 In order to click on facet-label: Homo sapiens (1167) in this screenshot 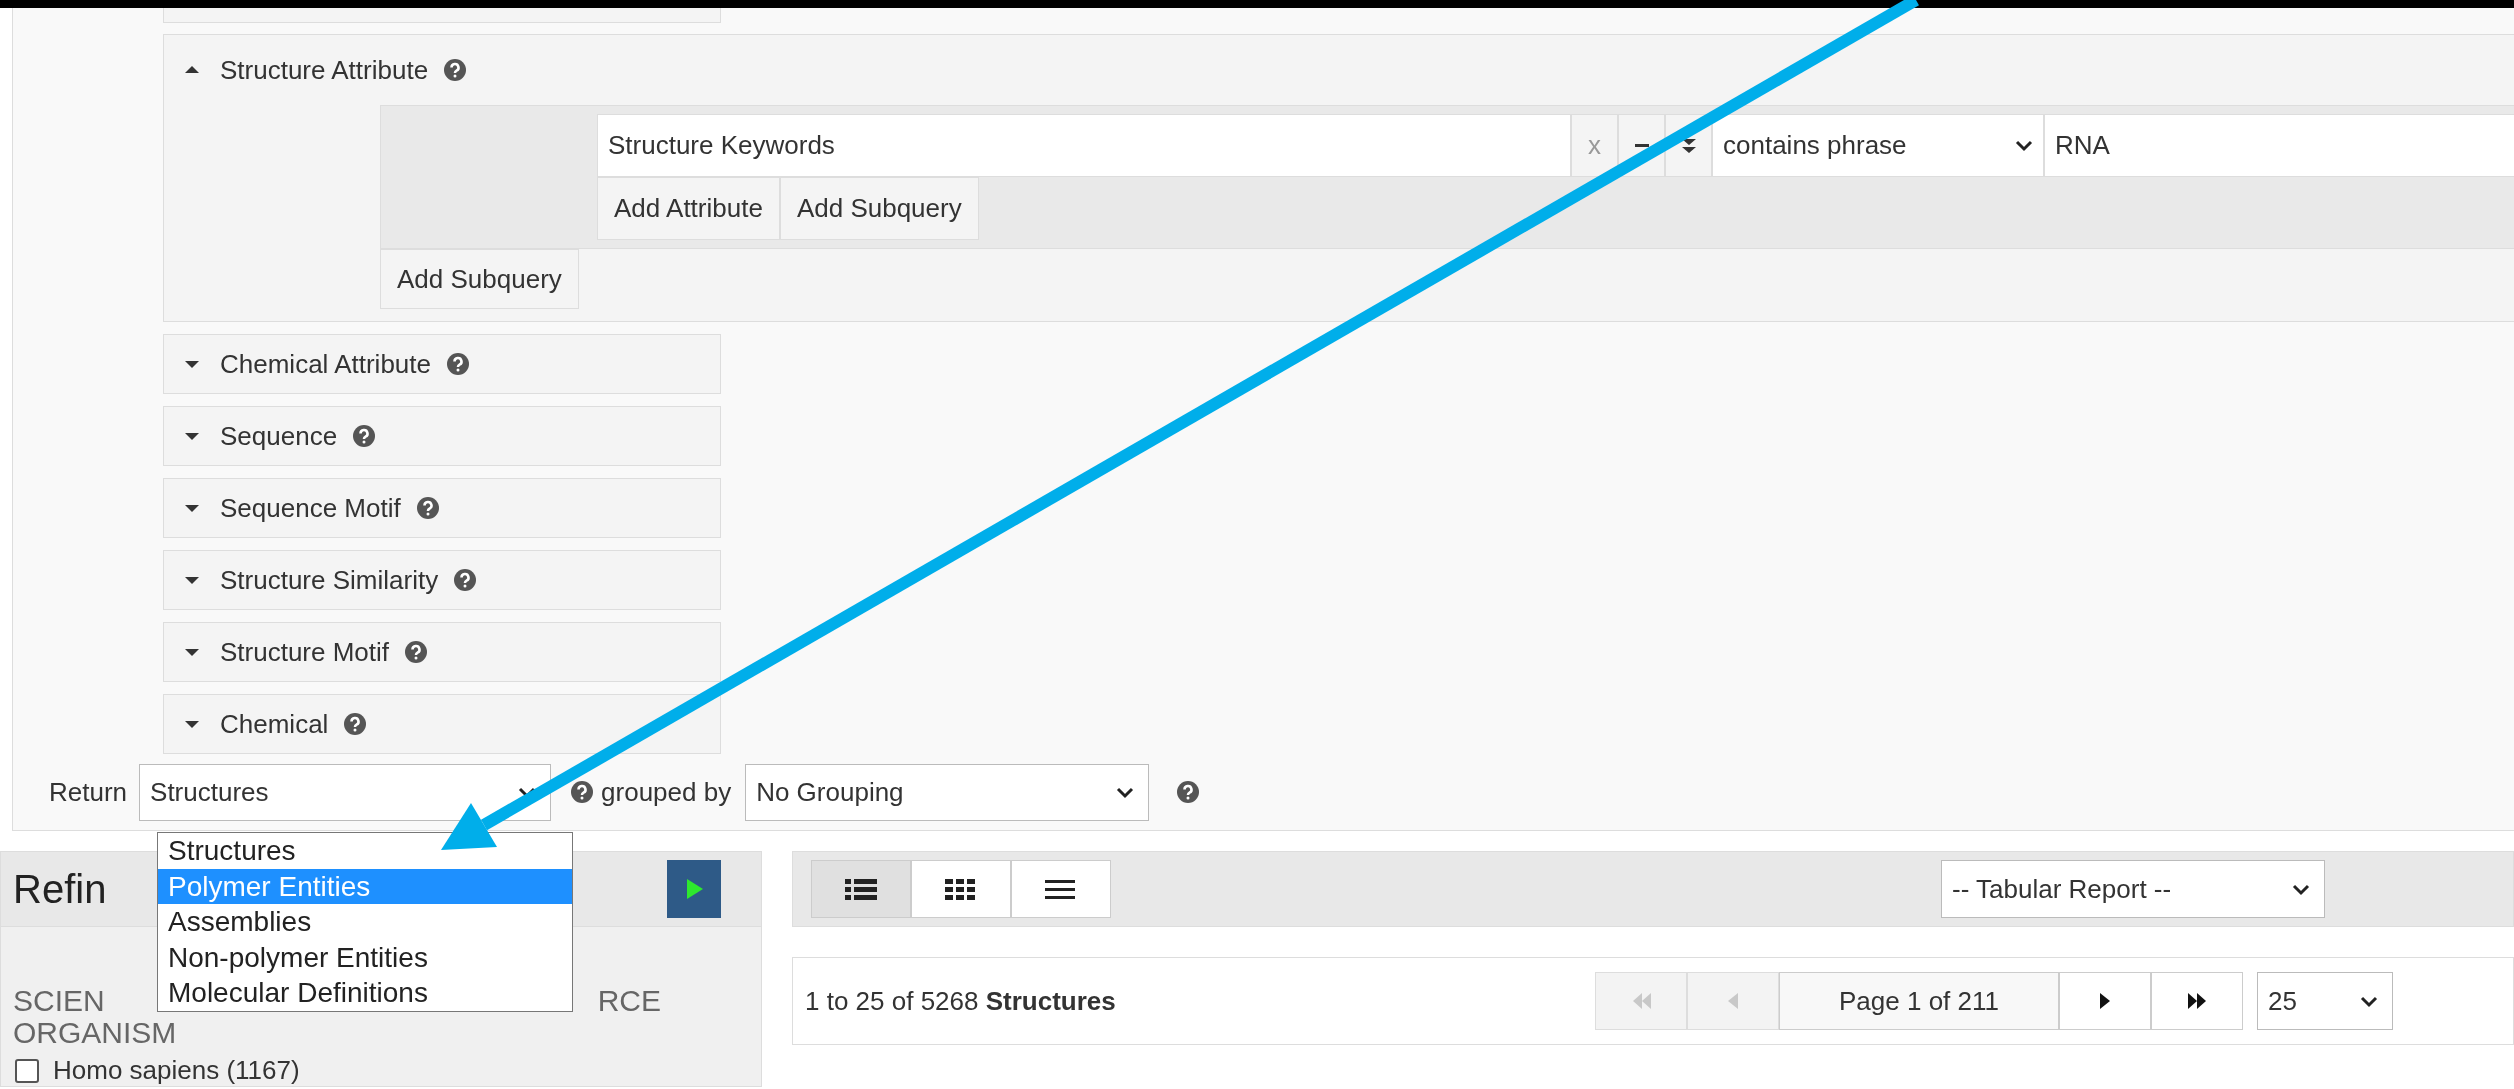, I will do `click(176, 1070)`.